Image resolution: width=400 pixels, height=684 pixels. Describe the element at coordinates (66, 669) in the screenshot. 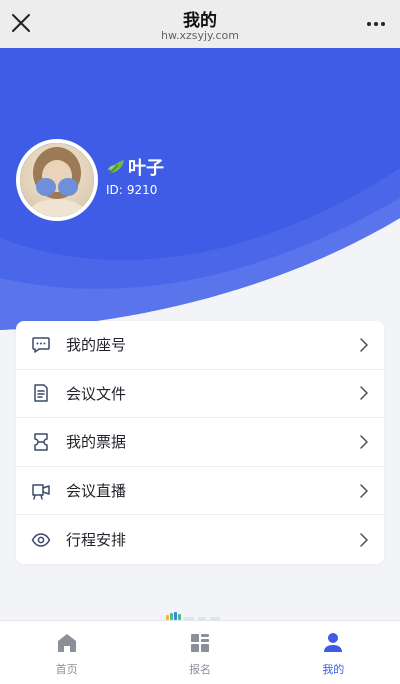

I see `tab-label: 首页` at that location.